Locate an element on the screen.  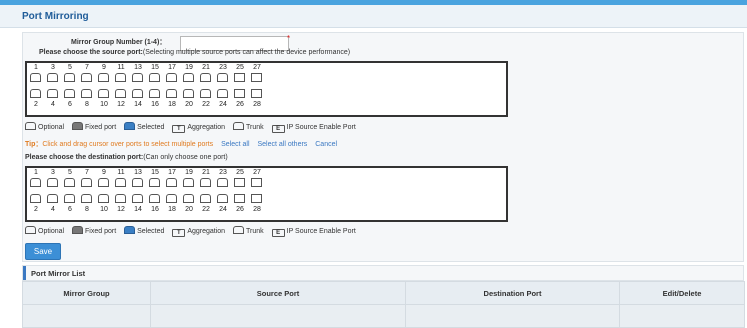
legend-ip-source: E IP Source Enable Port is located at coordinates (313, 232).